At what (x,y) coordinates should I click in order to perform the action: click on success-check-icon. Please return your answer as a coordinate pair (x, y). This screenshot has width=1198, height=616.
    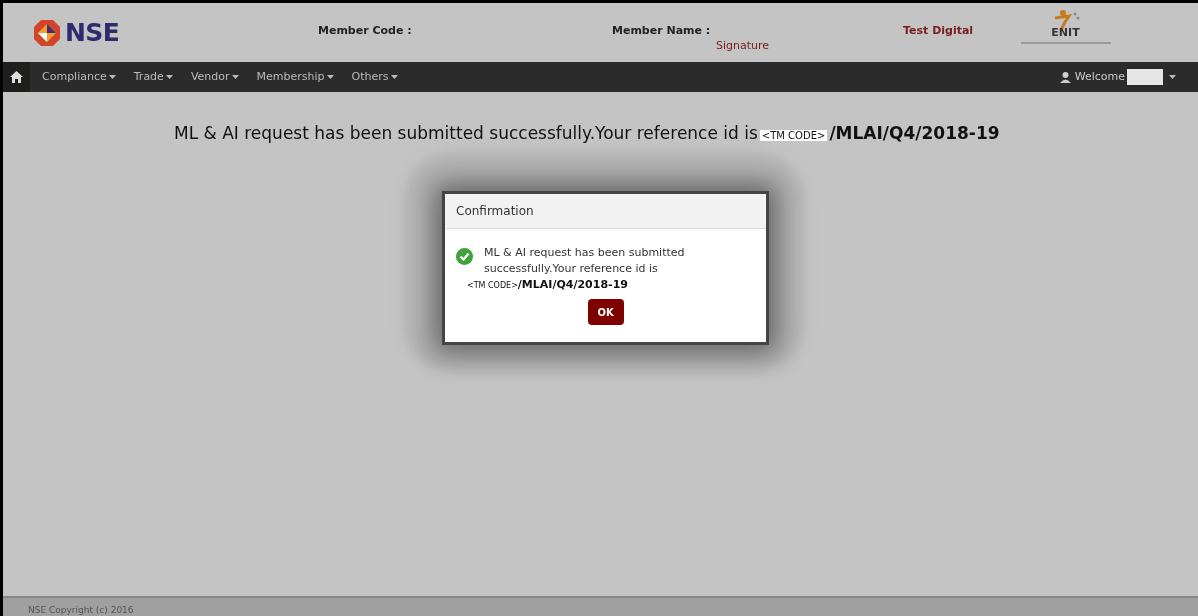
    Looking at the image, I should click on (464, 256).